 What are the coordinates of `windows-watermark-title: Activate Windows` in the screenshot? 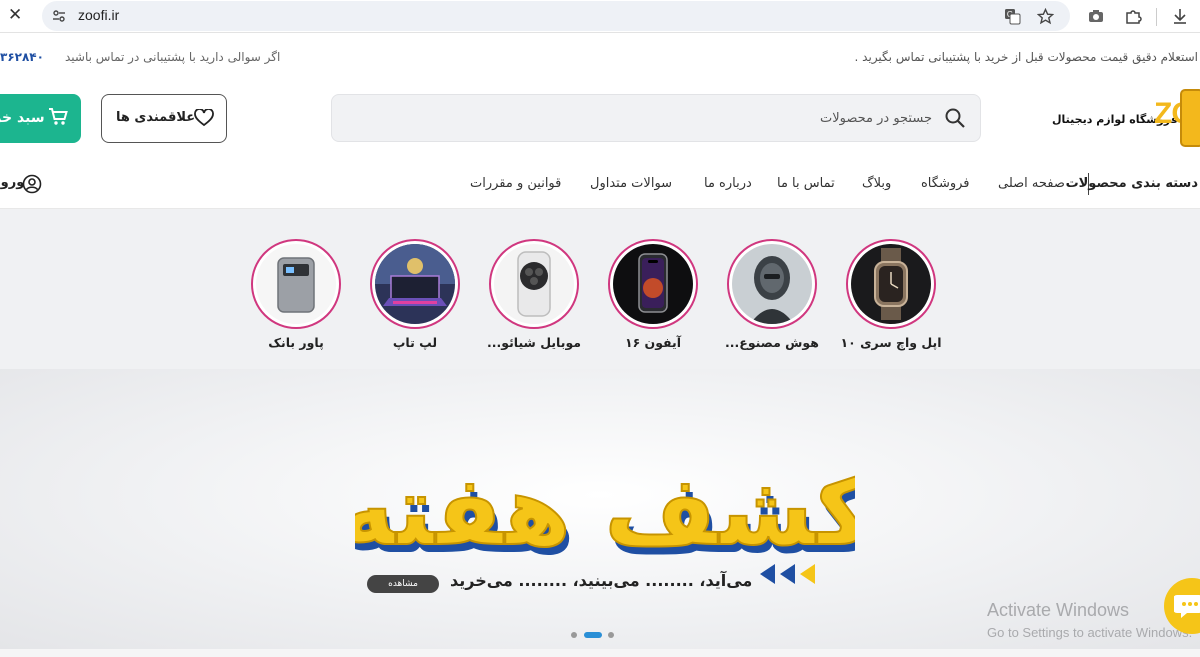 It's located at (1058, 610).